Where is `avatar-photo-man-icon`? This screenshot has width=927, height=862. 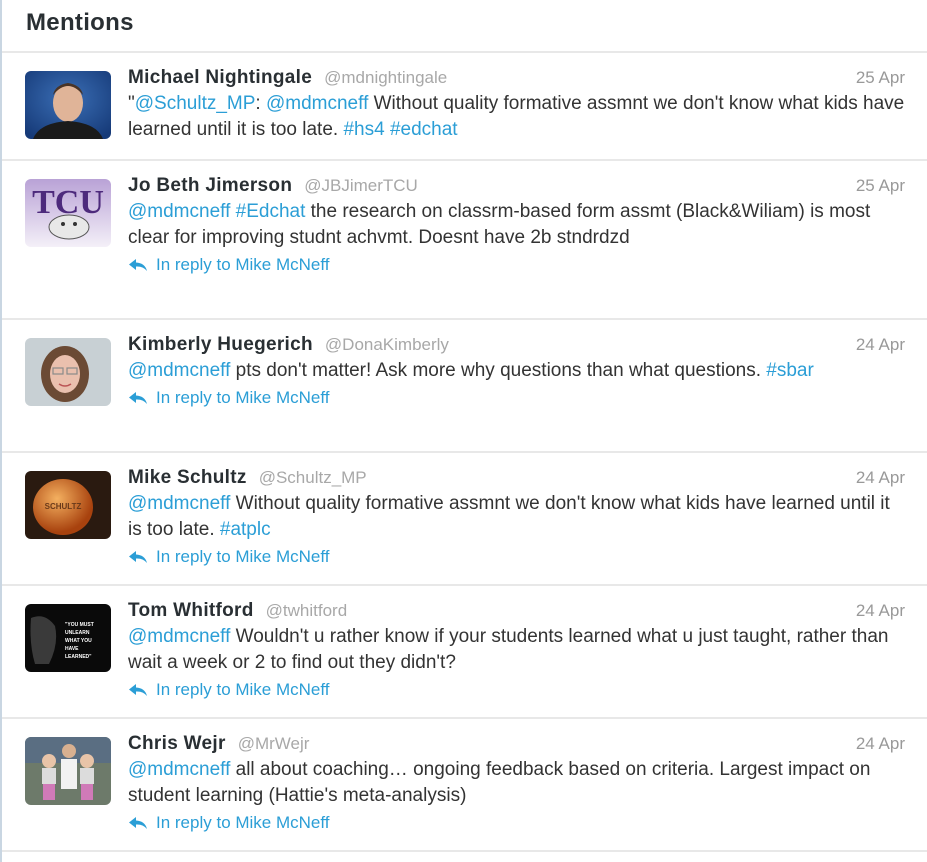
avatar-photo-man-icon is located at coordinates (68, 105).